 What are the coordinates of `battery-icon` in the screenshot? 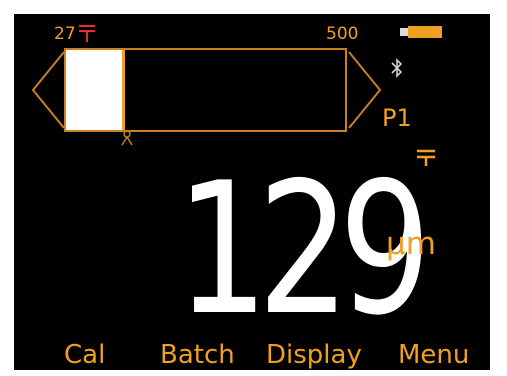 It's located at (421, 32).